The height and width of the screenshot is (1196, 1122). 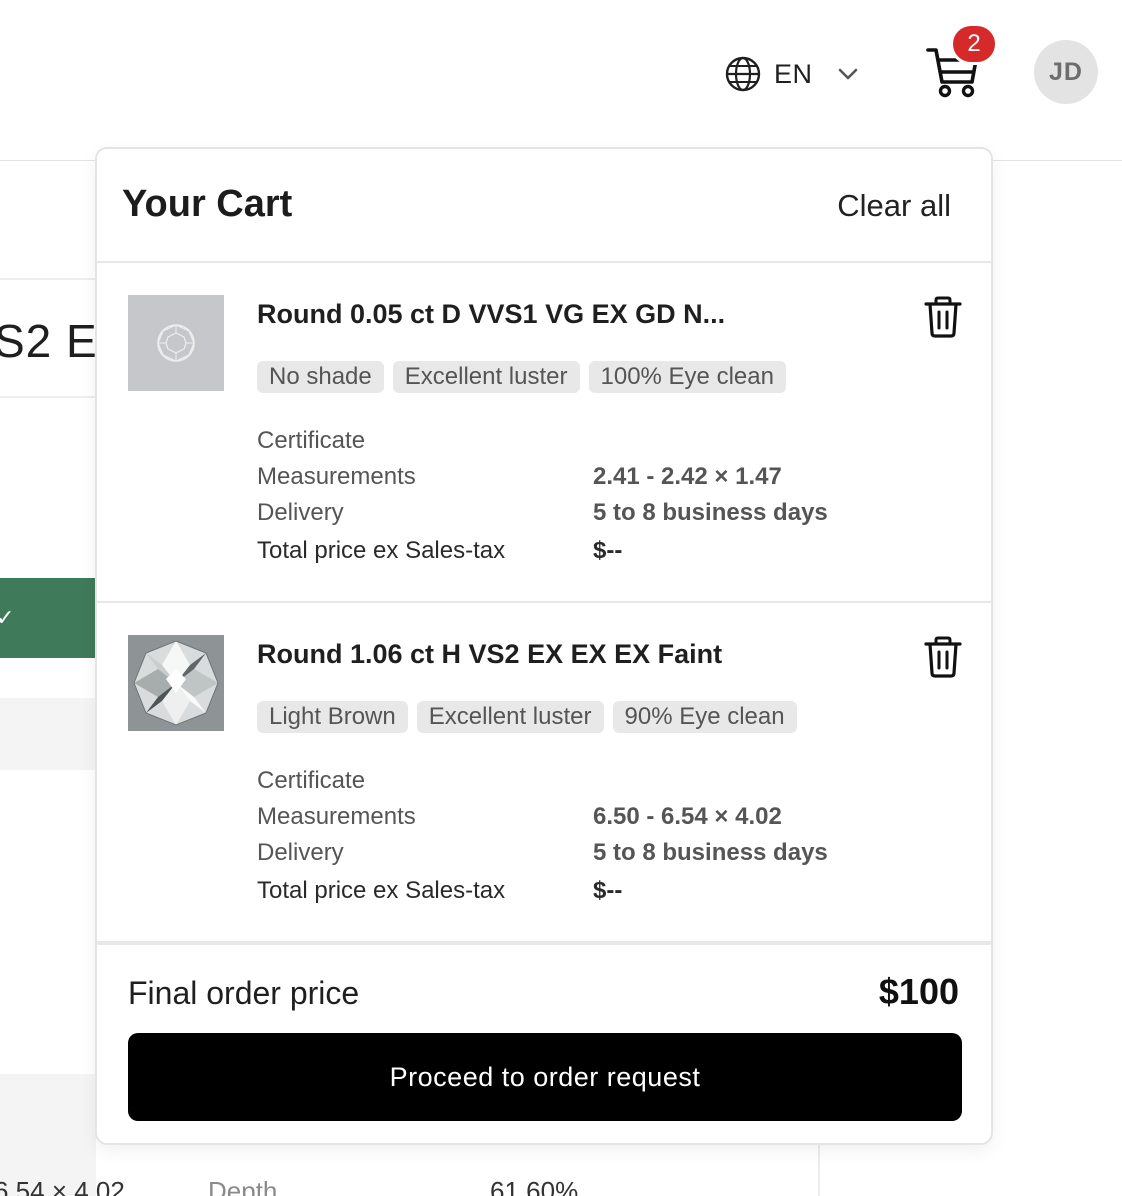 I want to click on tag-shade: No shade, so click(x=320, y=377).